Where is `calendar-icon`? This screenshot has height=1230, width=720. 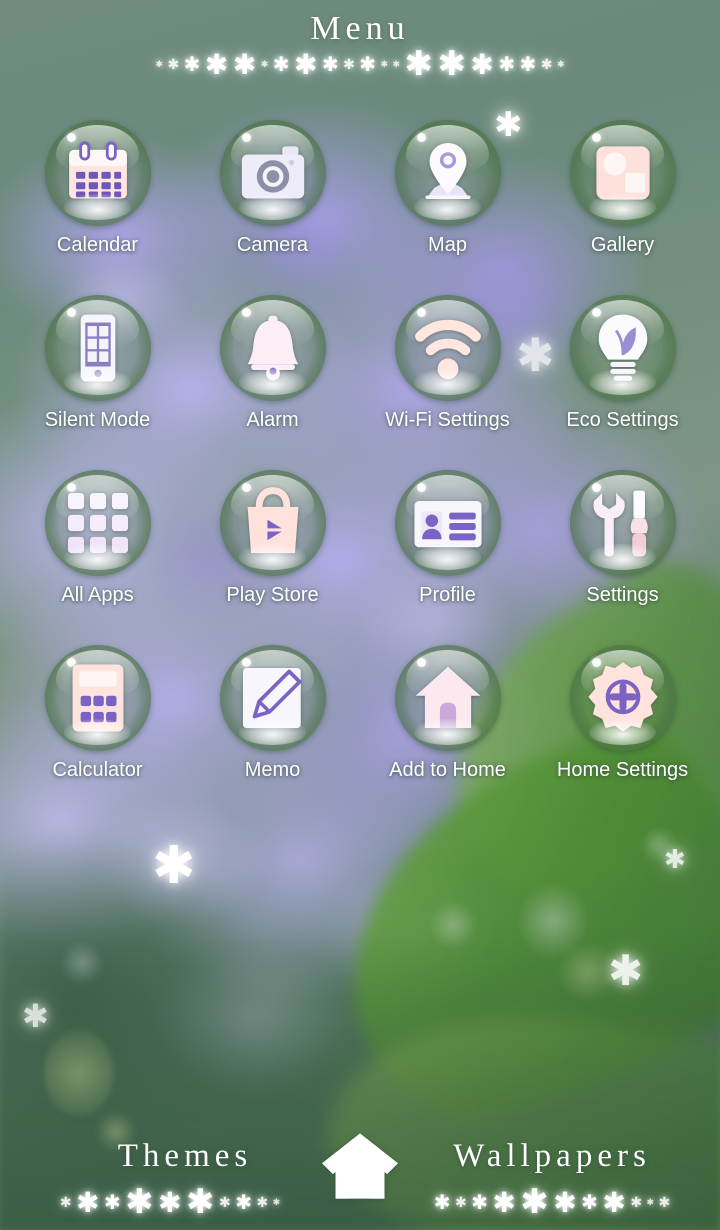 calendar-icon is located at coordinates (97, 170).